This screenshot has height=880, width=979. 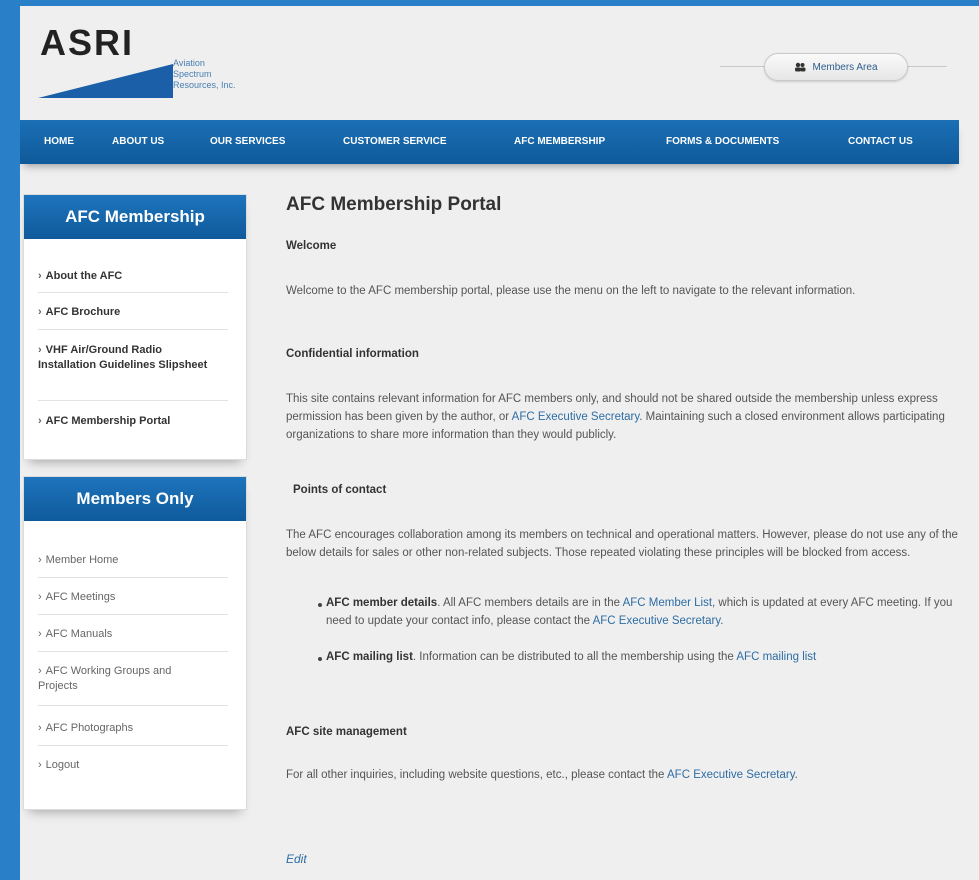 What do you see at coordinates (296, 859) in the screenshot?
I see `edit-link: Edit` at bounding box center [296, 859].